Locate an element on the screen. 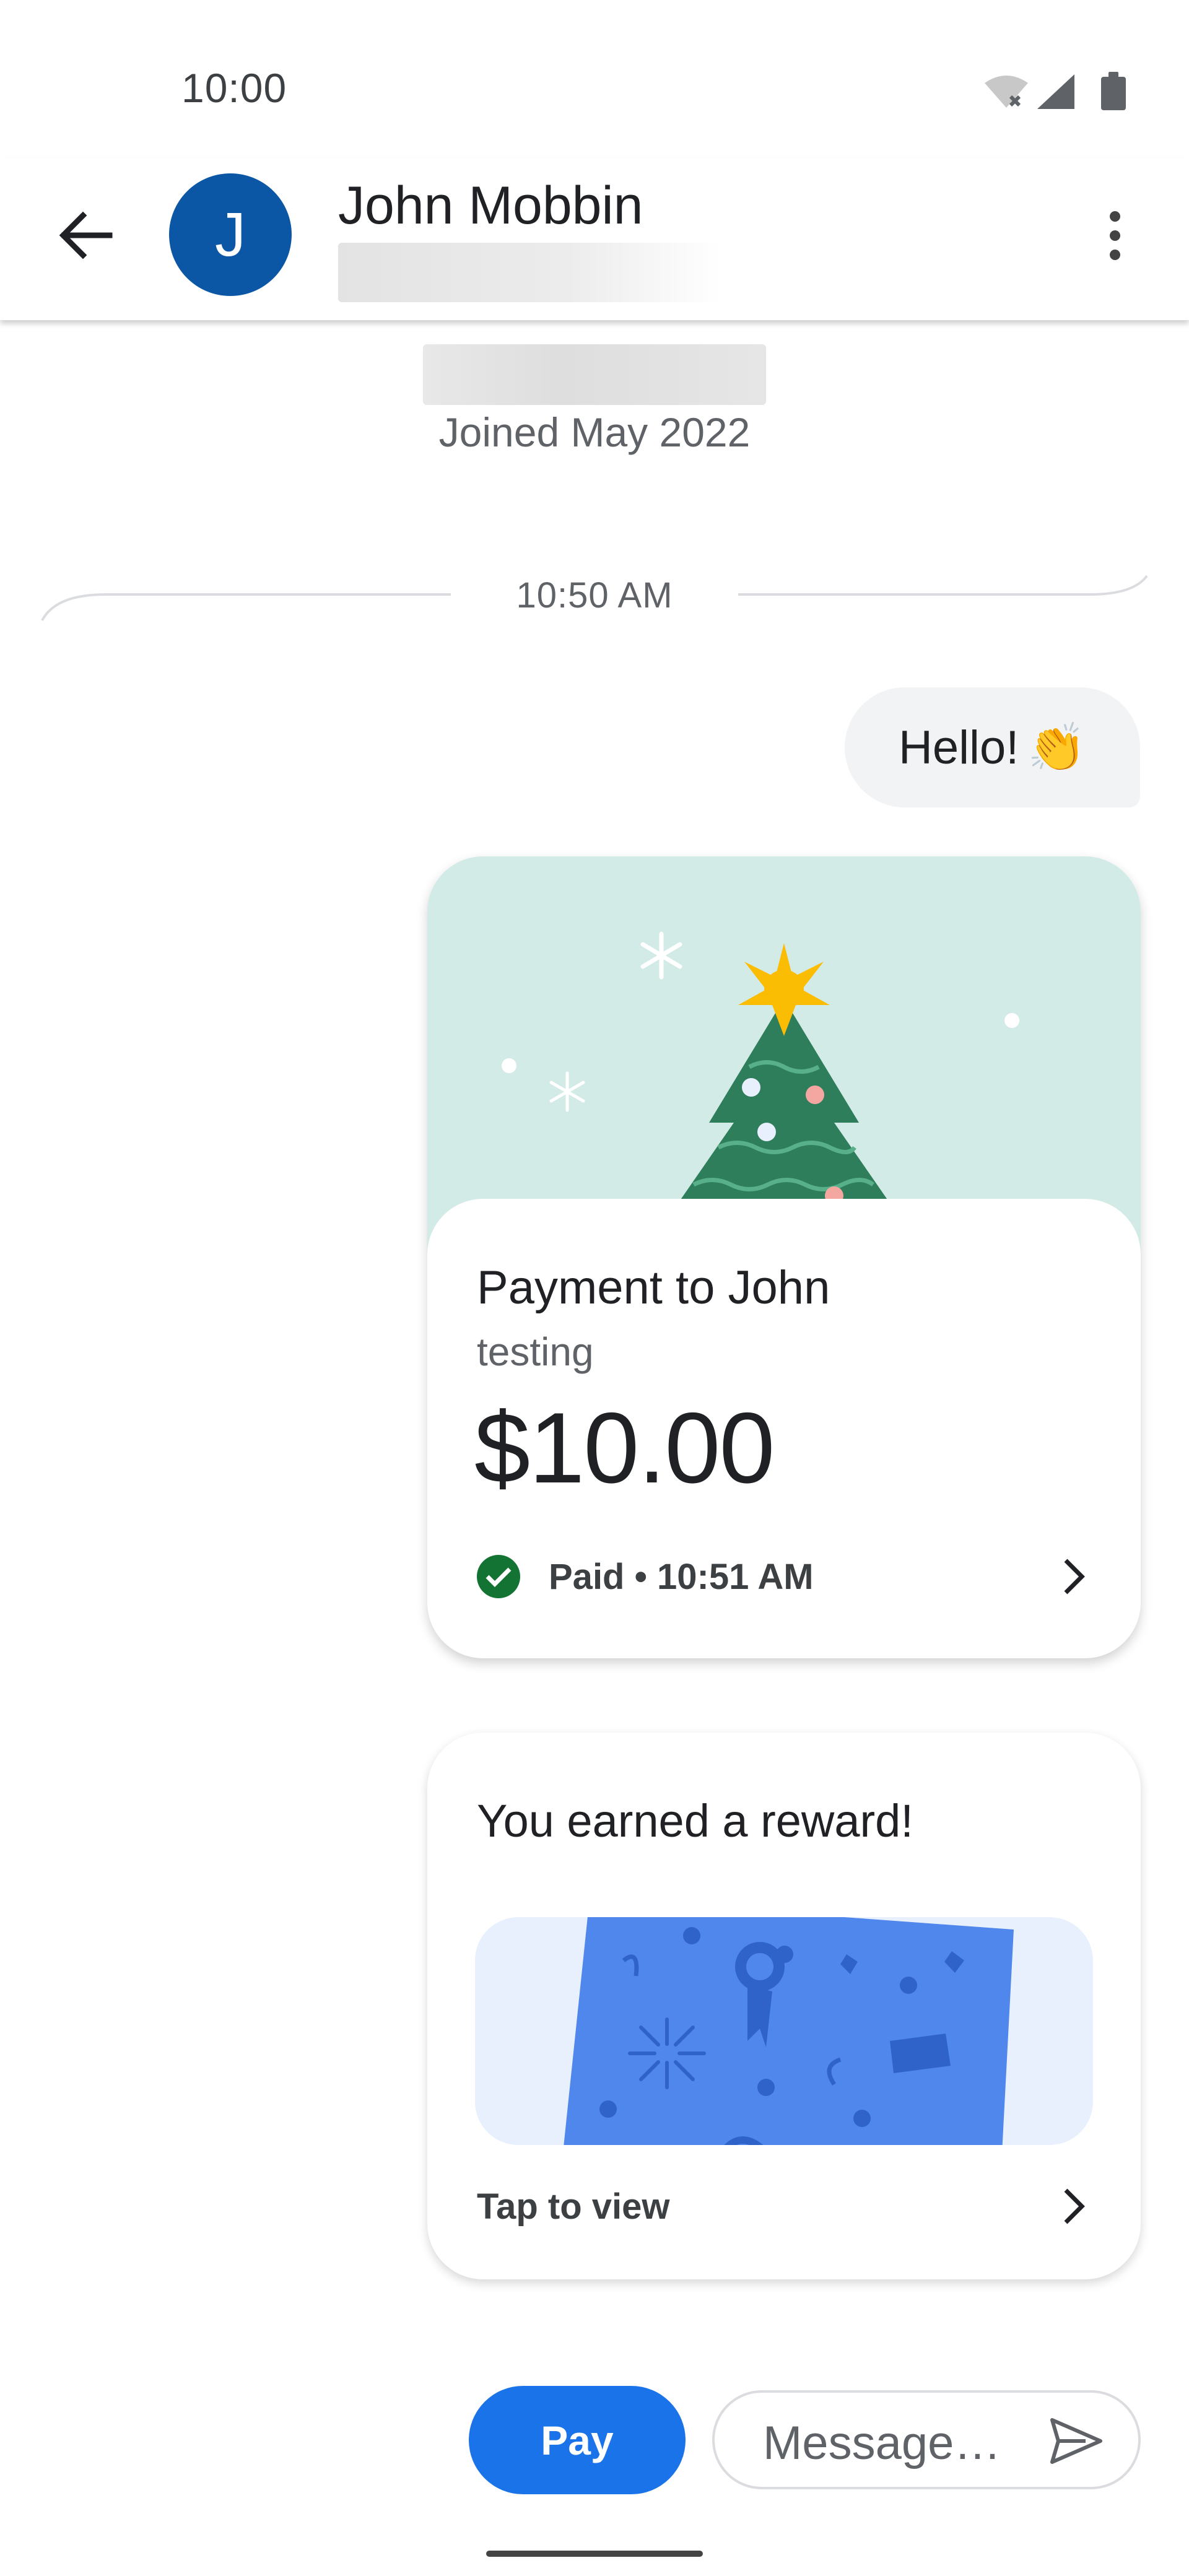 The width and height of the screenshot is (1189, 2576). wifi-off-icon is located at coordinates (1006, 92).